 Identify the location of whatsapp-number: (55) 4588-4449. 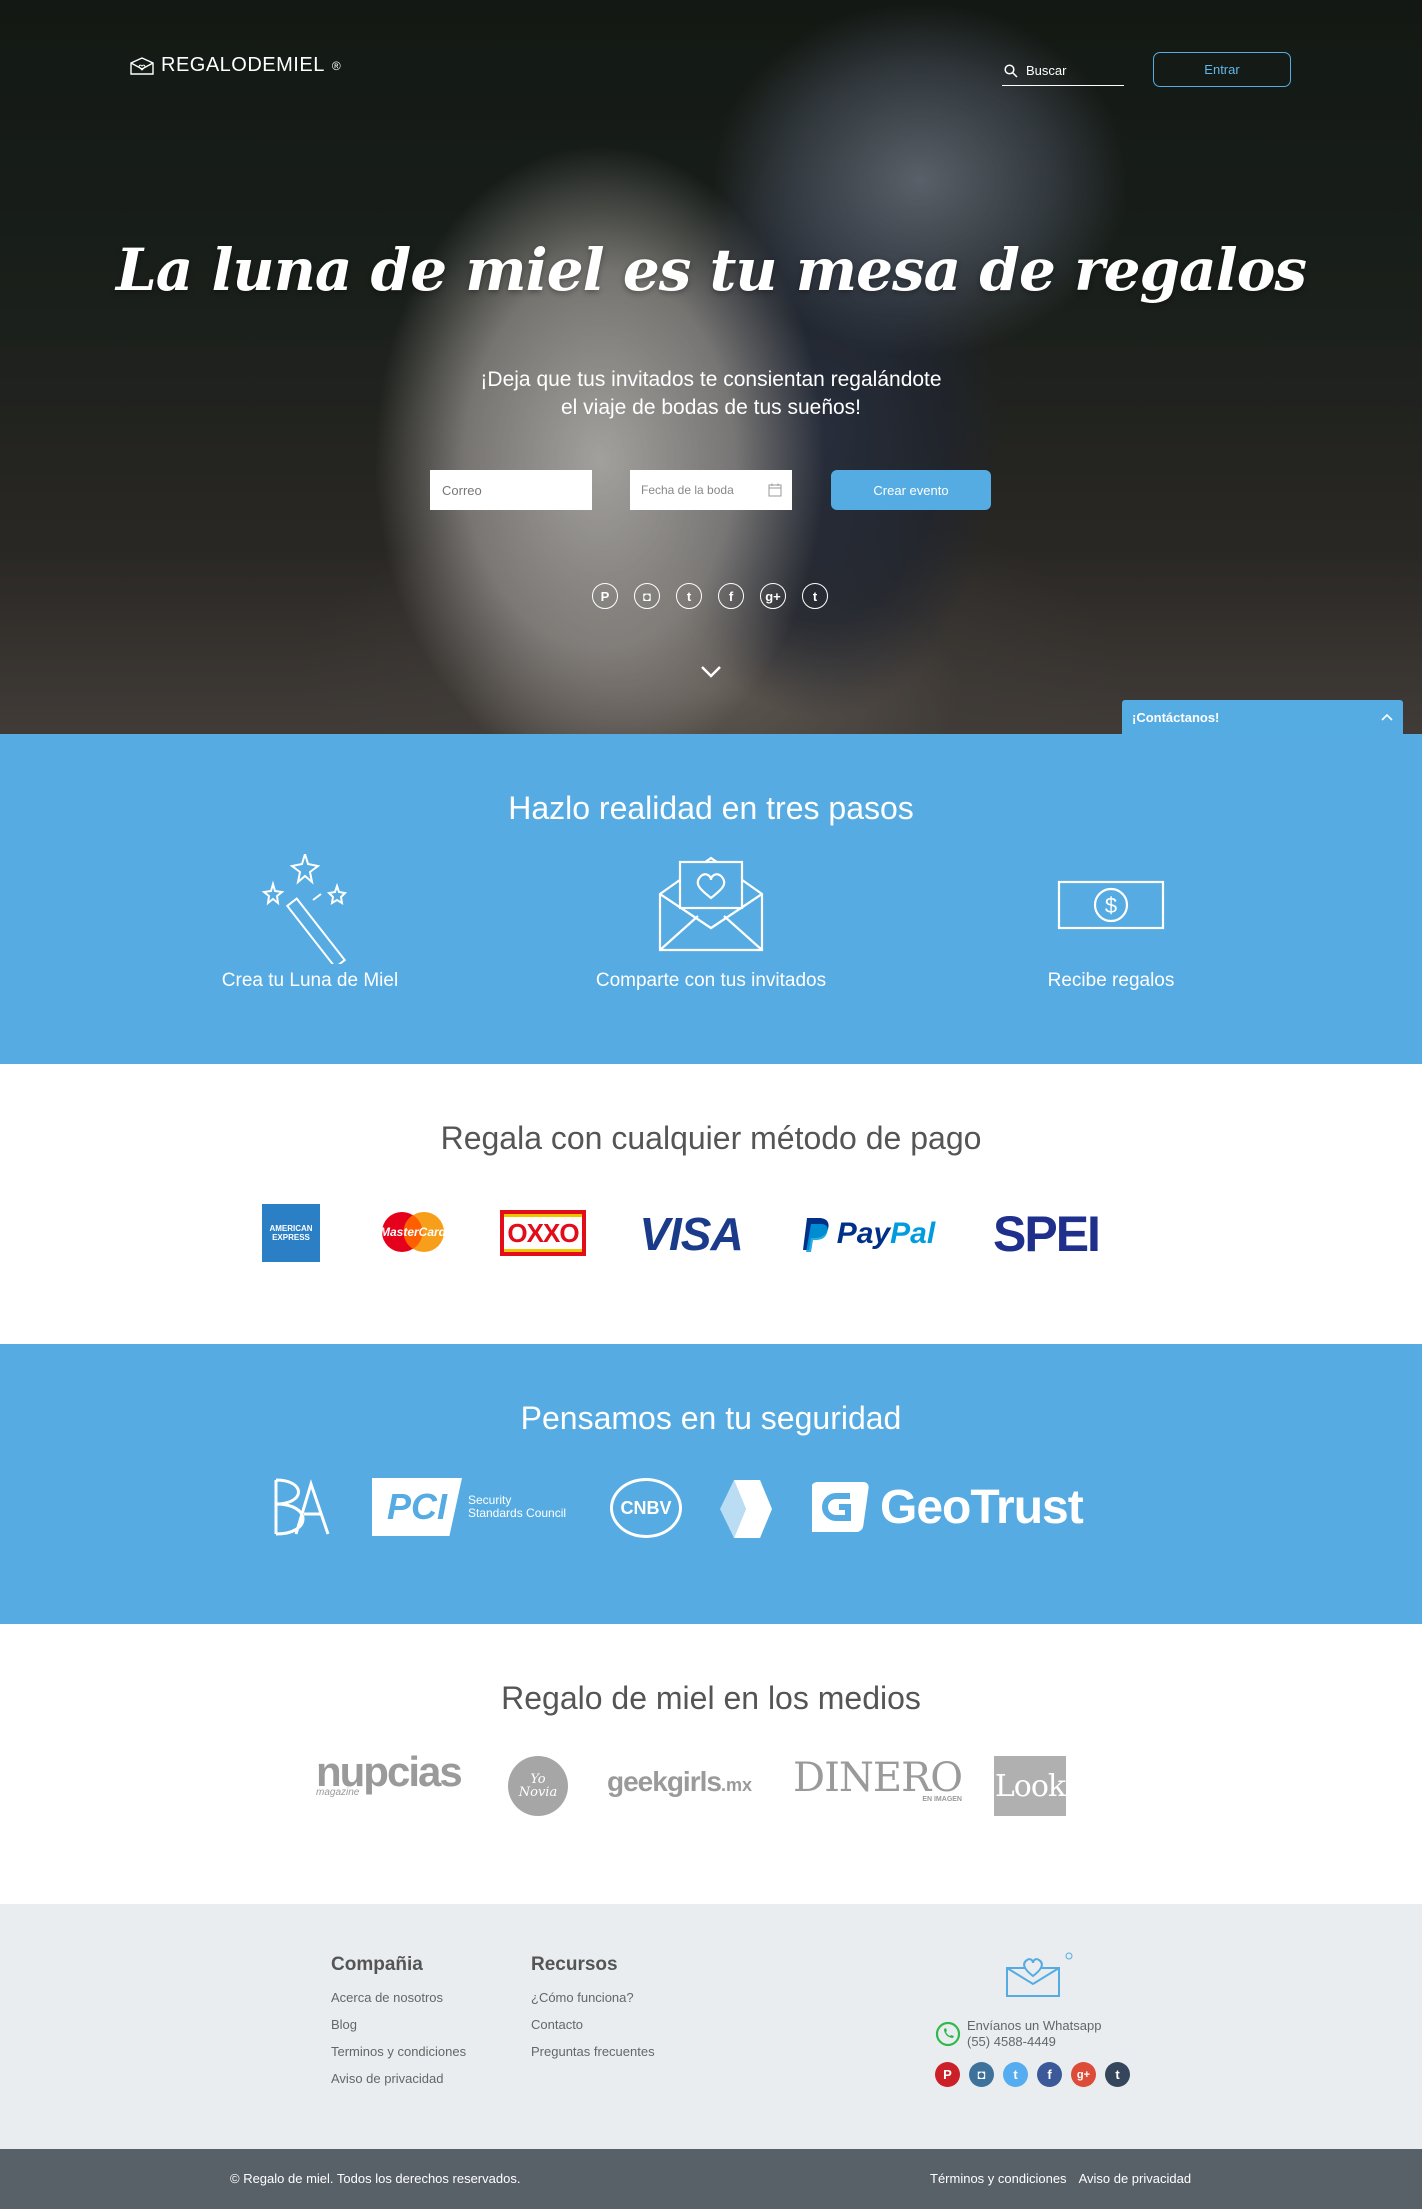
(1011, 2041).